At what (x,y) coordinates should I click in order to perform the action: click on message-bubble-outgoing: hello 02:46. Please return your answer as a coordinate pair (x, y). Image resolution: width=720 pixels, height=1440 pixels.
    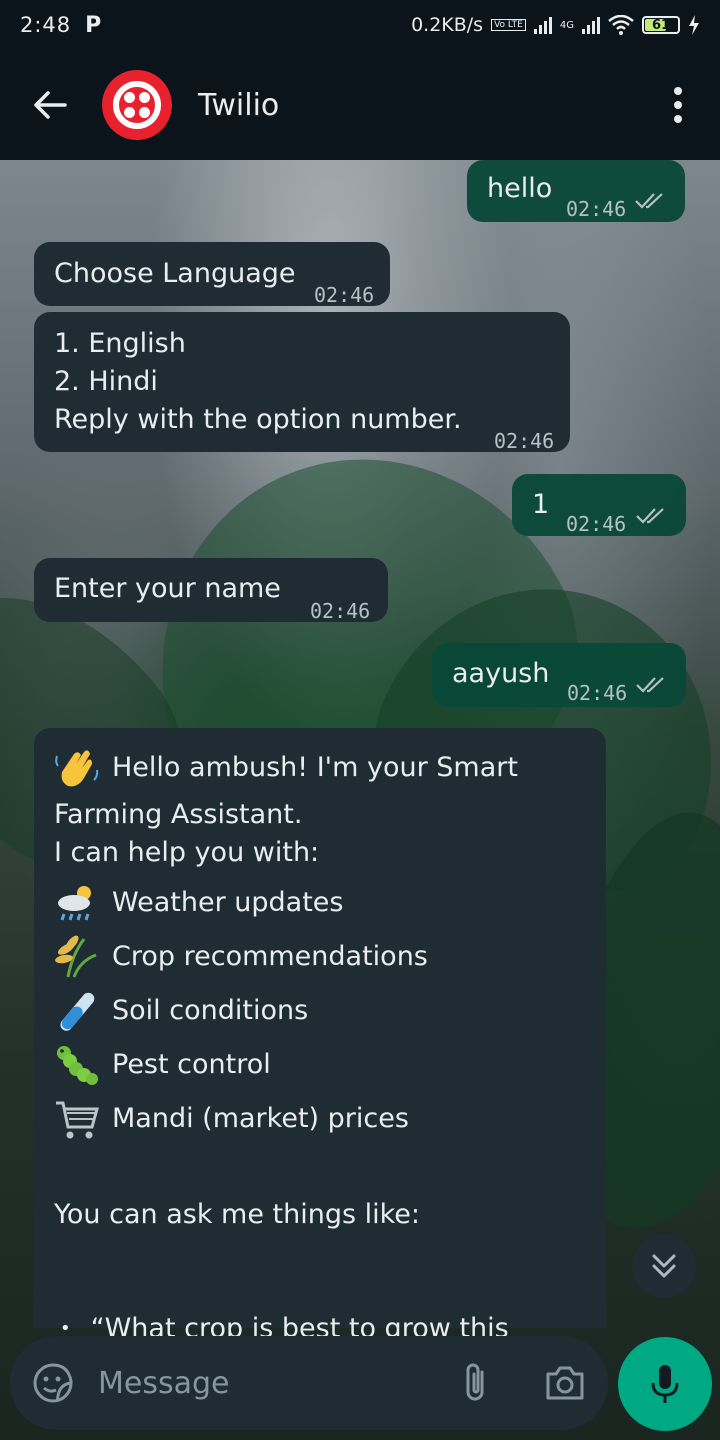
    Looking at the image, I should click on (576, 191).